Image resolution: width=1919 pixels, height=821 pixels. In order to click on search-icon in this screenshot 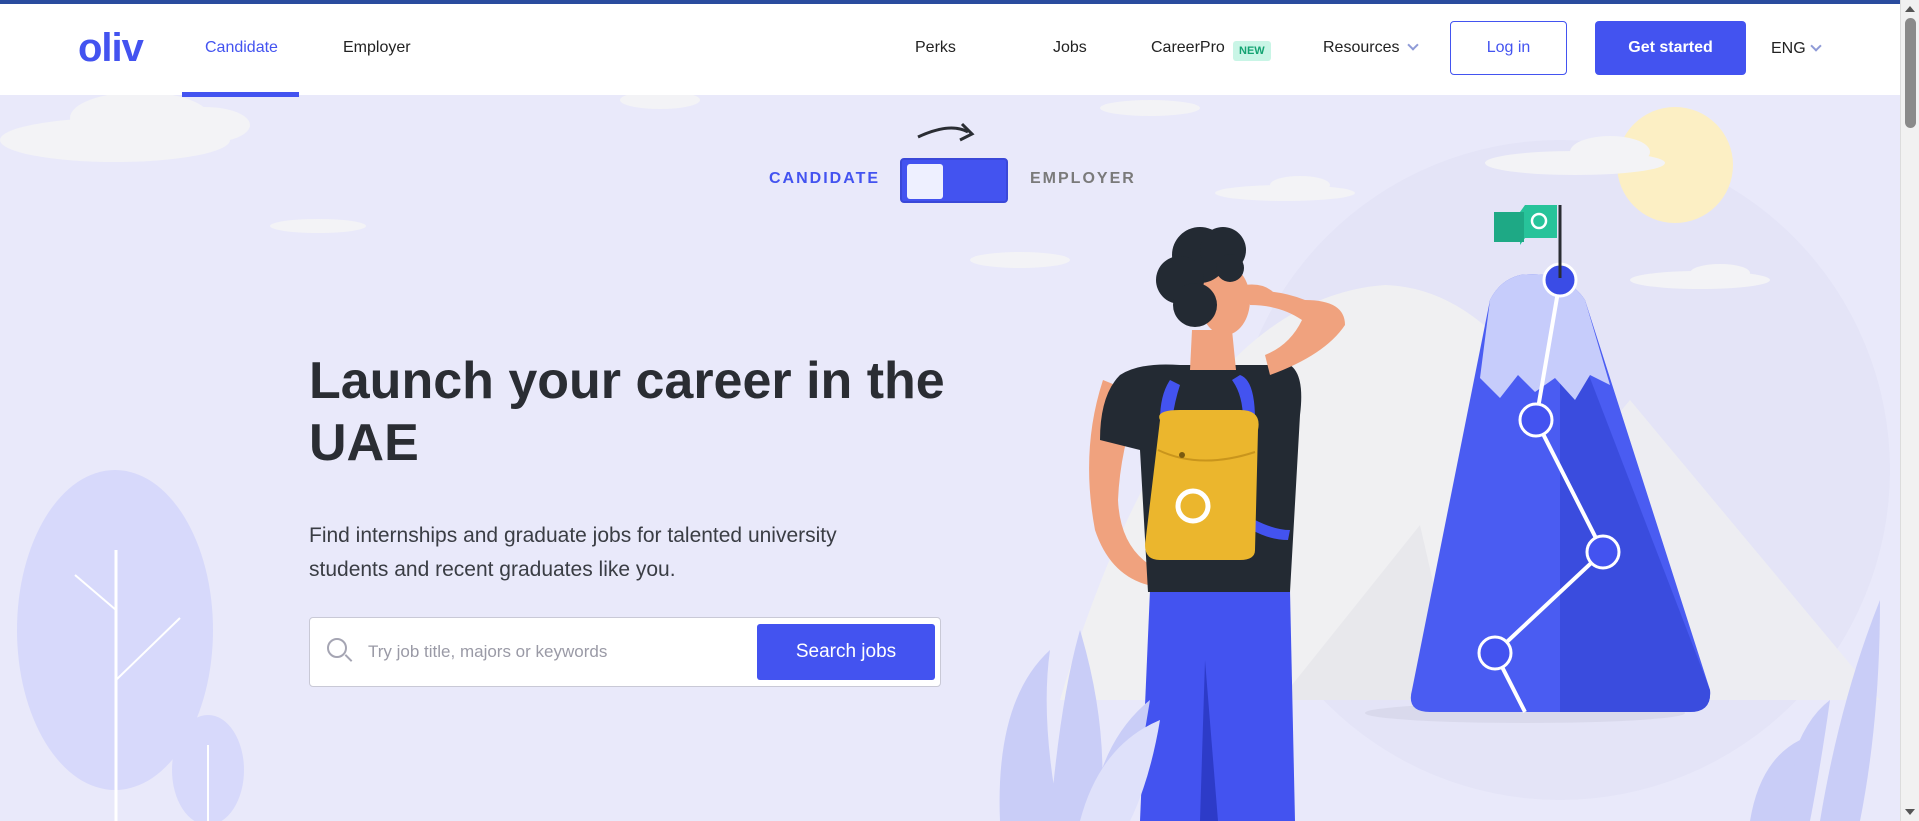, I will do `click(337, 648)`.